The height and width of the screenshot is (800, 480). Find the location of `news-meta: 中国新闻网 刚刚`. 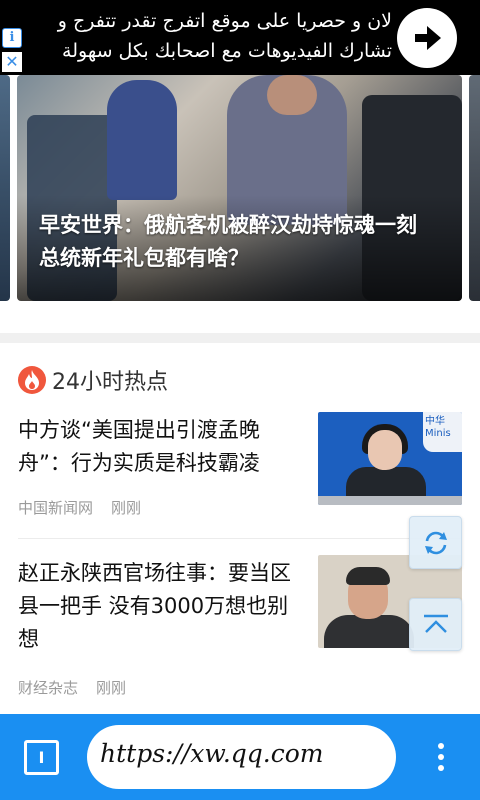

news-meta: 中国新闻网 刚刚 is located at coordinates (79, 507).